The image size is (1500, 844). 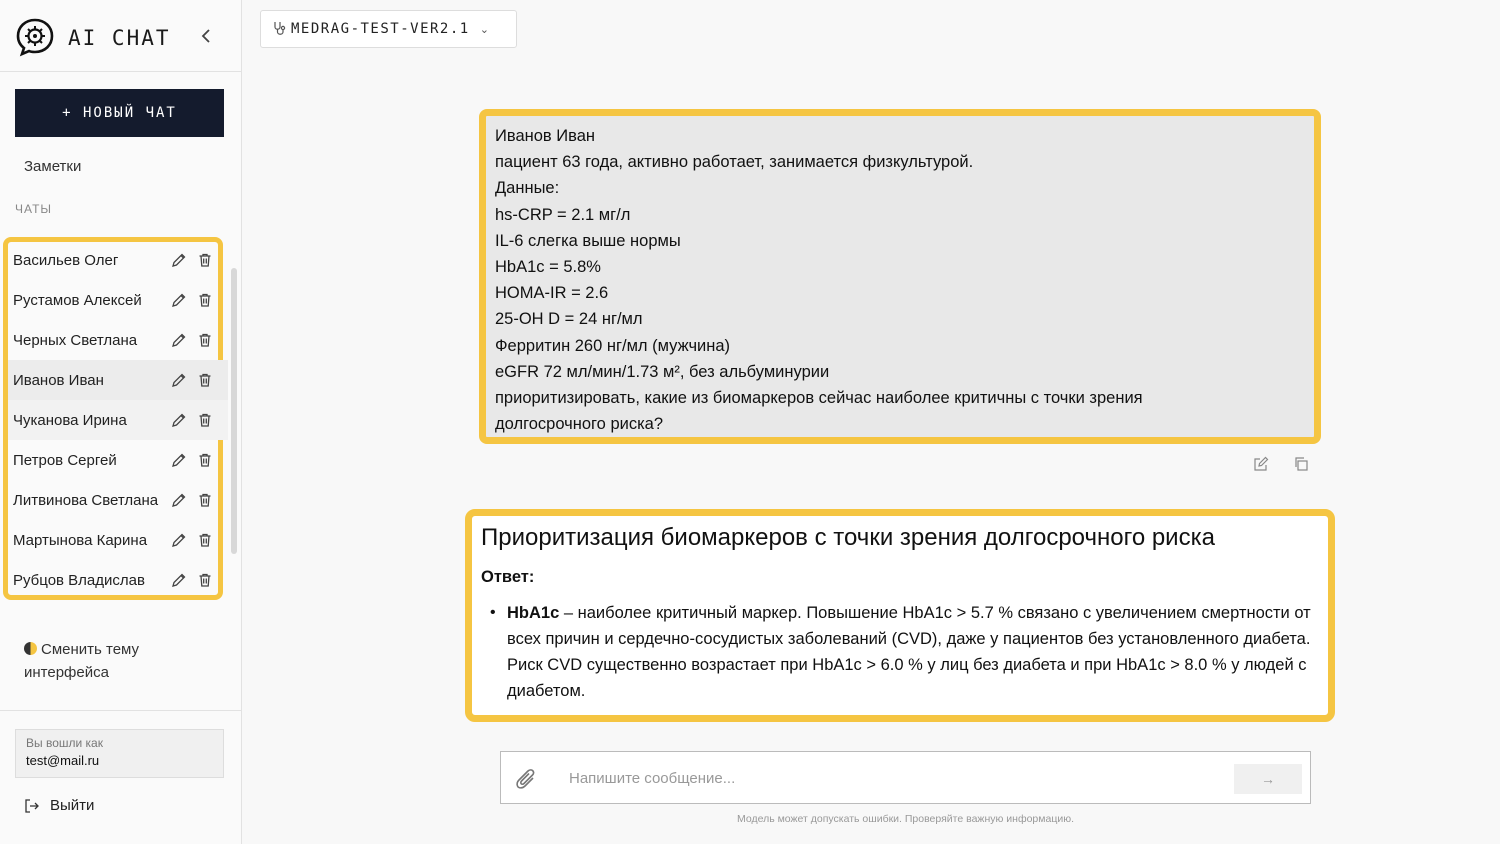 I want to click on stethoscope-icon, so click(x=280, y=28).